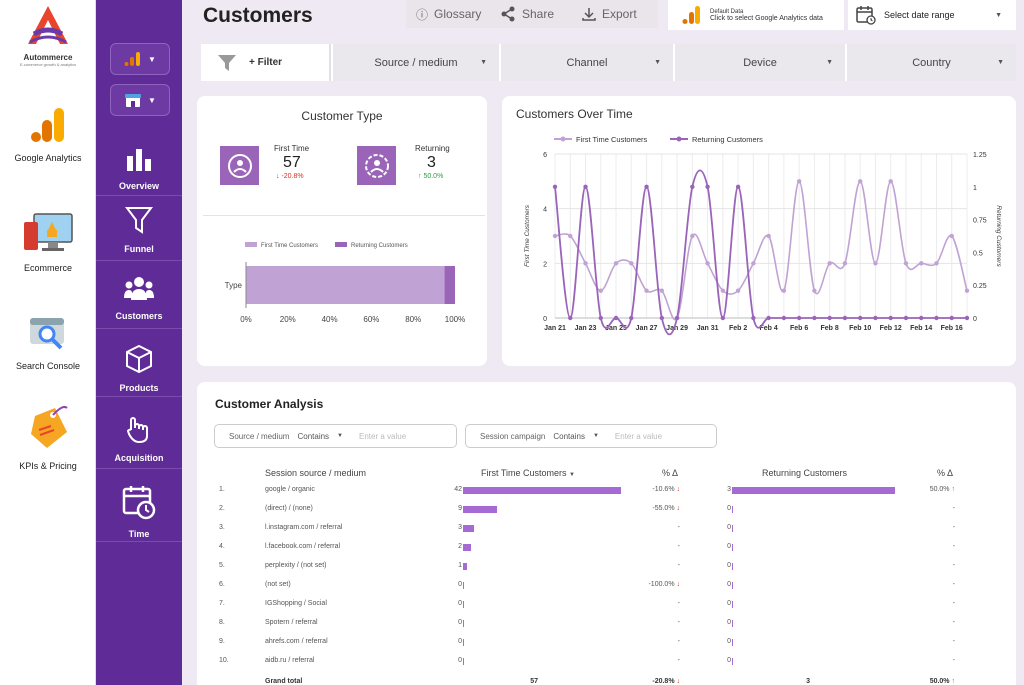  Describe the element at coordinates (139, 511) in the screenshot. I see `sidebar-item-time: Time` at that location.